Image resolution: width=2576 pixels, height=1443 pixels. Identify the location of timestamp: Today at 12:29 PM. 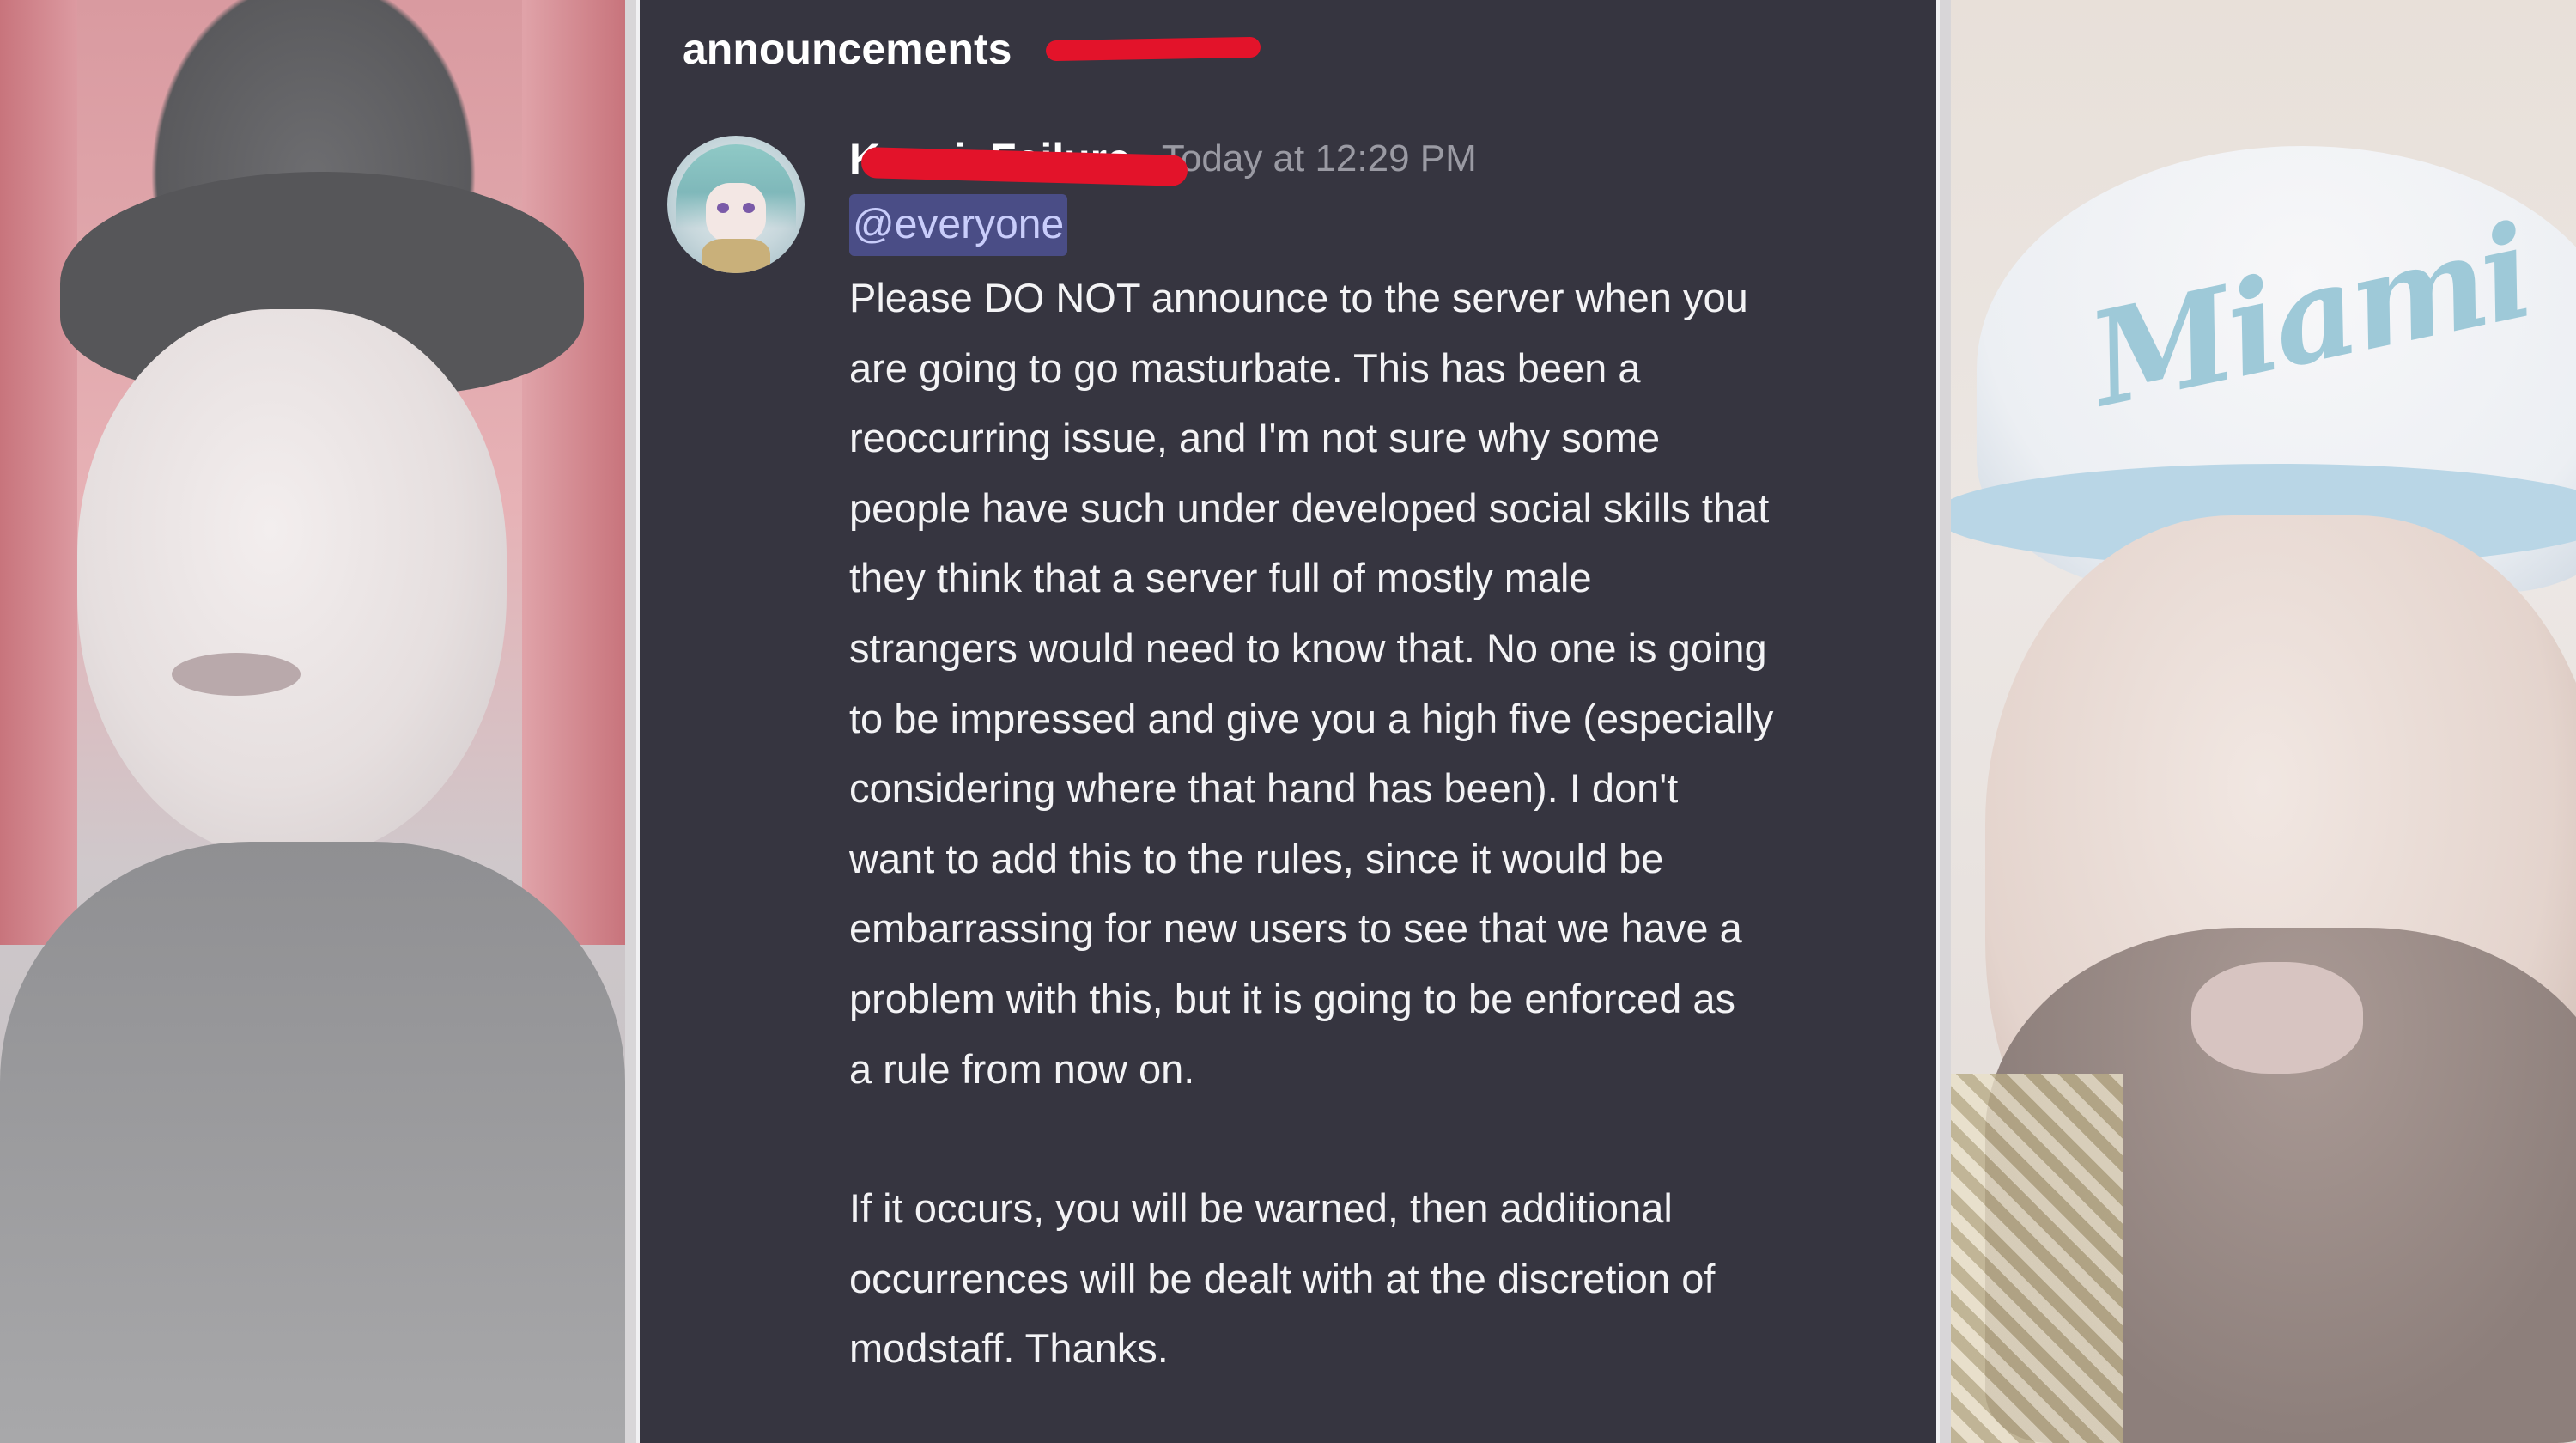
(1319, 158).